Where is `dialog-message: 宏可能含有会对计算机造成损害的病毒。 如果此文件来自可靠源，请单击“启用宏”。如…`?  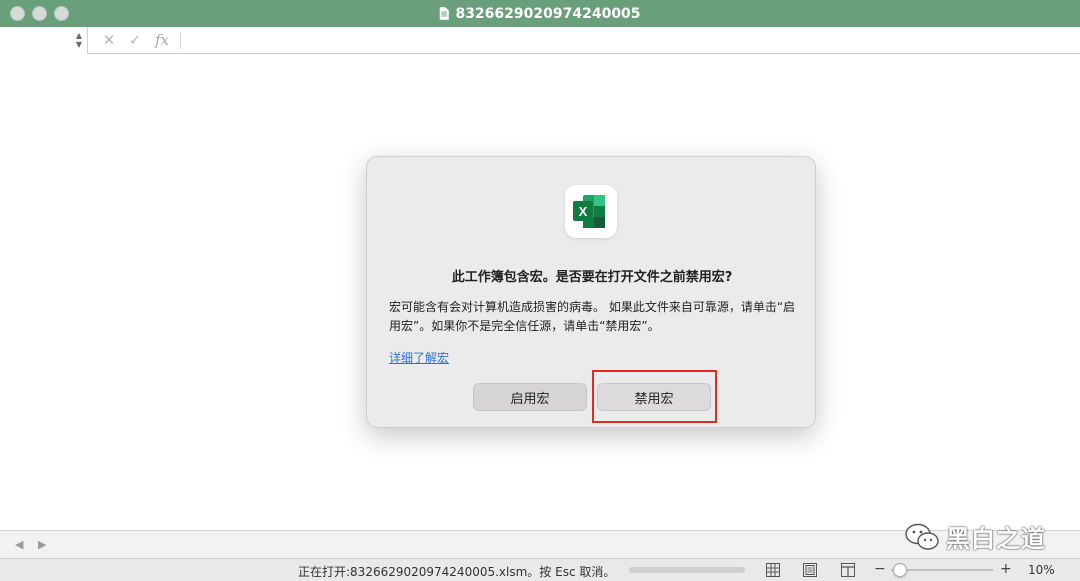
dialog-message: 宏可能含有会对计算机造成损害的病毒。 如果此文件来自可靠源，请单击“启用宏”。如… is located at coordinates (592, 316).